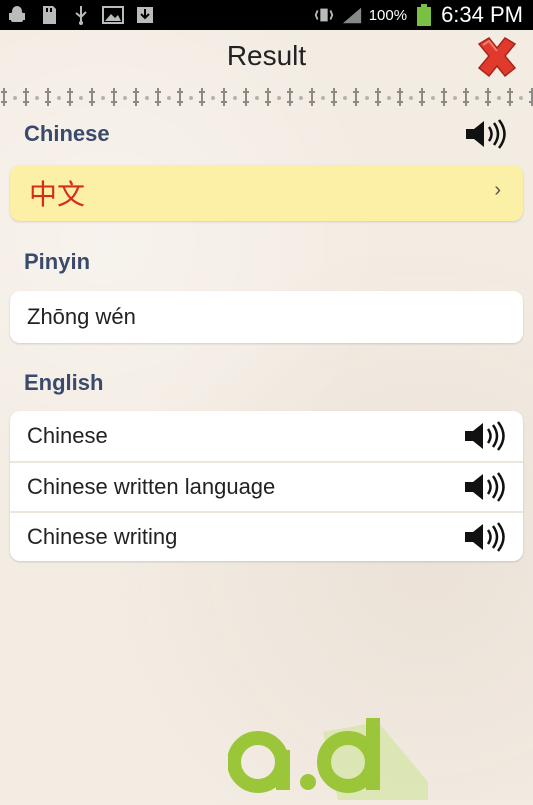  Describe the element at coordinates (102, 536) in the screenshot. I see `english-meaning: Chinese writing` at that location.